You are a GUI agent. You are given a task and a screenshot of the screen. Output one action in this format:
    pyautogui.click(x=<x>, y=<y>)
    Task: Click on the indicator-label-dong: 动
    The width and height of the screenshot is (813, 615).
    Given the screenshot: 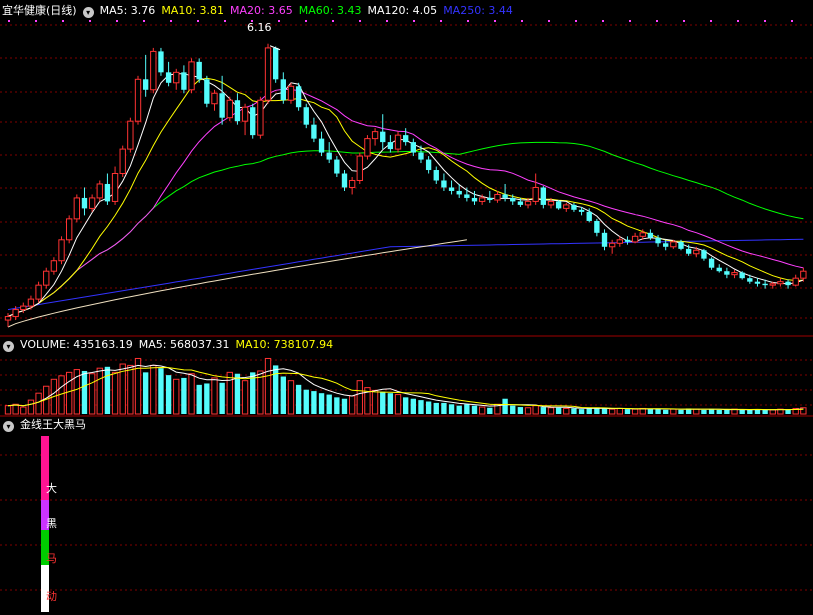 What is the action you would take?
    pyautogui.click(x=51, y=596)
    